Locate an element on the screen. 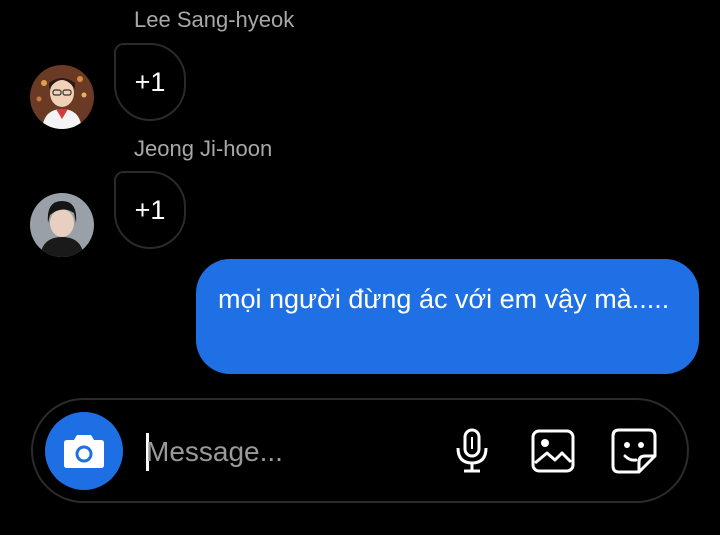 The width and height of the screenshot is (720, 535). camera-button is located at coordinates (84, 451).